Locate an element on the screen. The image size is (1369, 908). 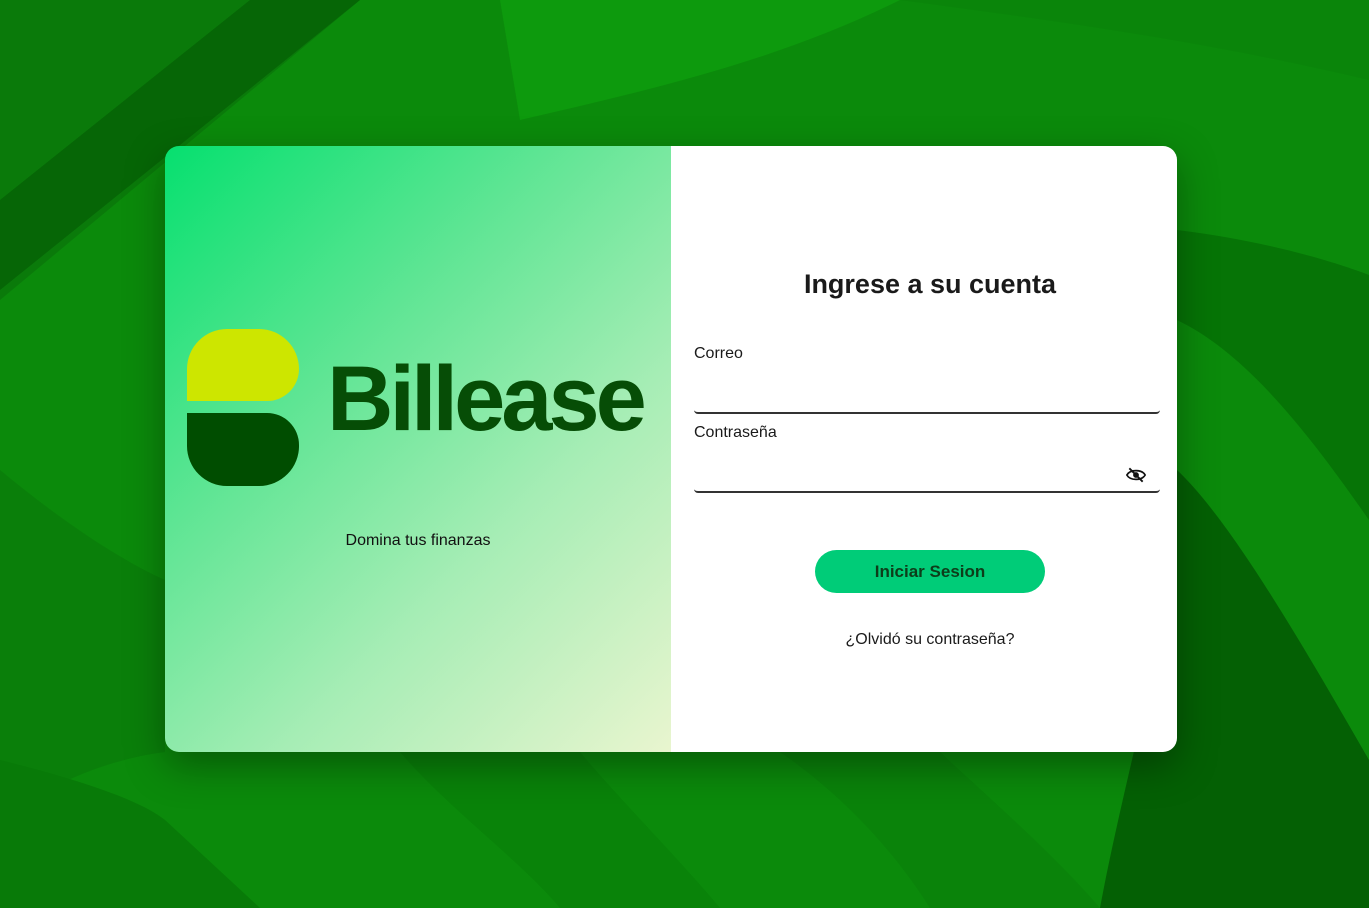
password-field-wrapper is located at coordinates (927, 474).